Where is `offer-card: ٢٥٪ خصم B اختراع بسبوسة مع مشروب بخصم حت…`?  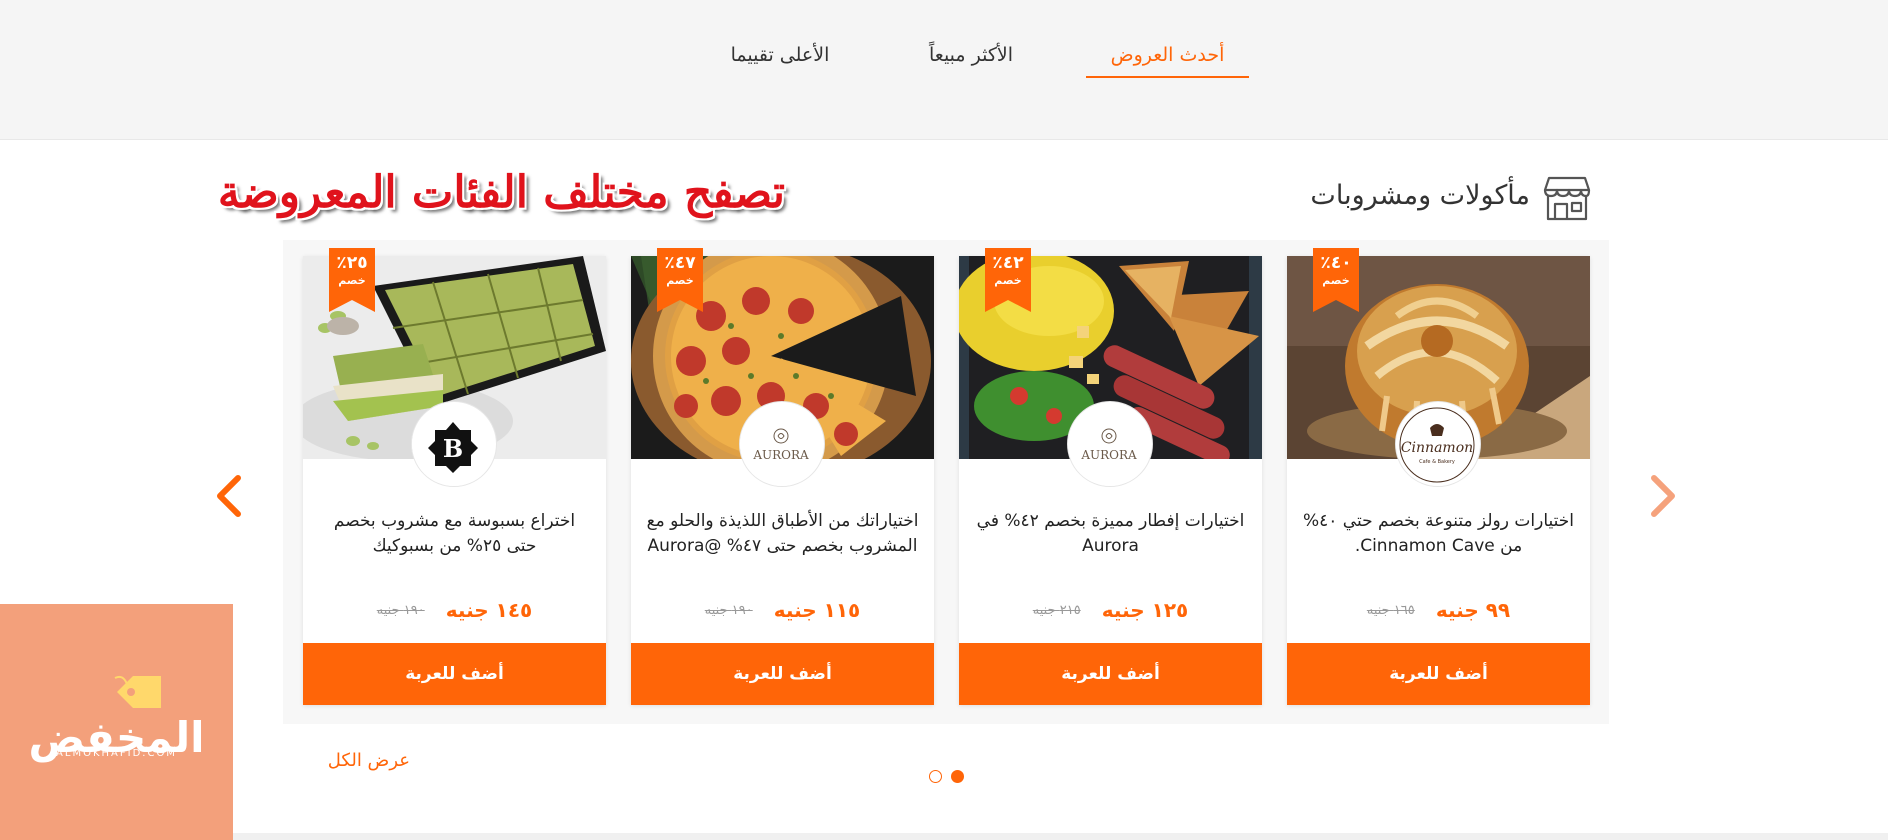
offer-card: ٢٥٪ خصم B اختراع بسبوسة مع مشروب بخصم حت… is located at coordinates (454, 476).